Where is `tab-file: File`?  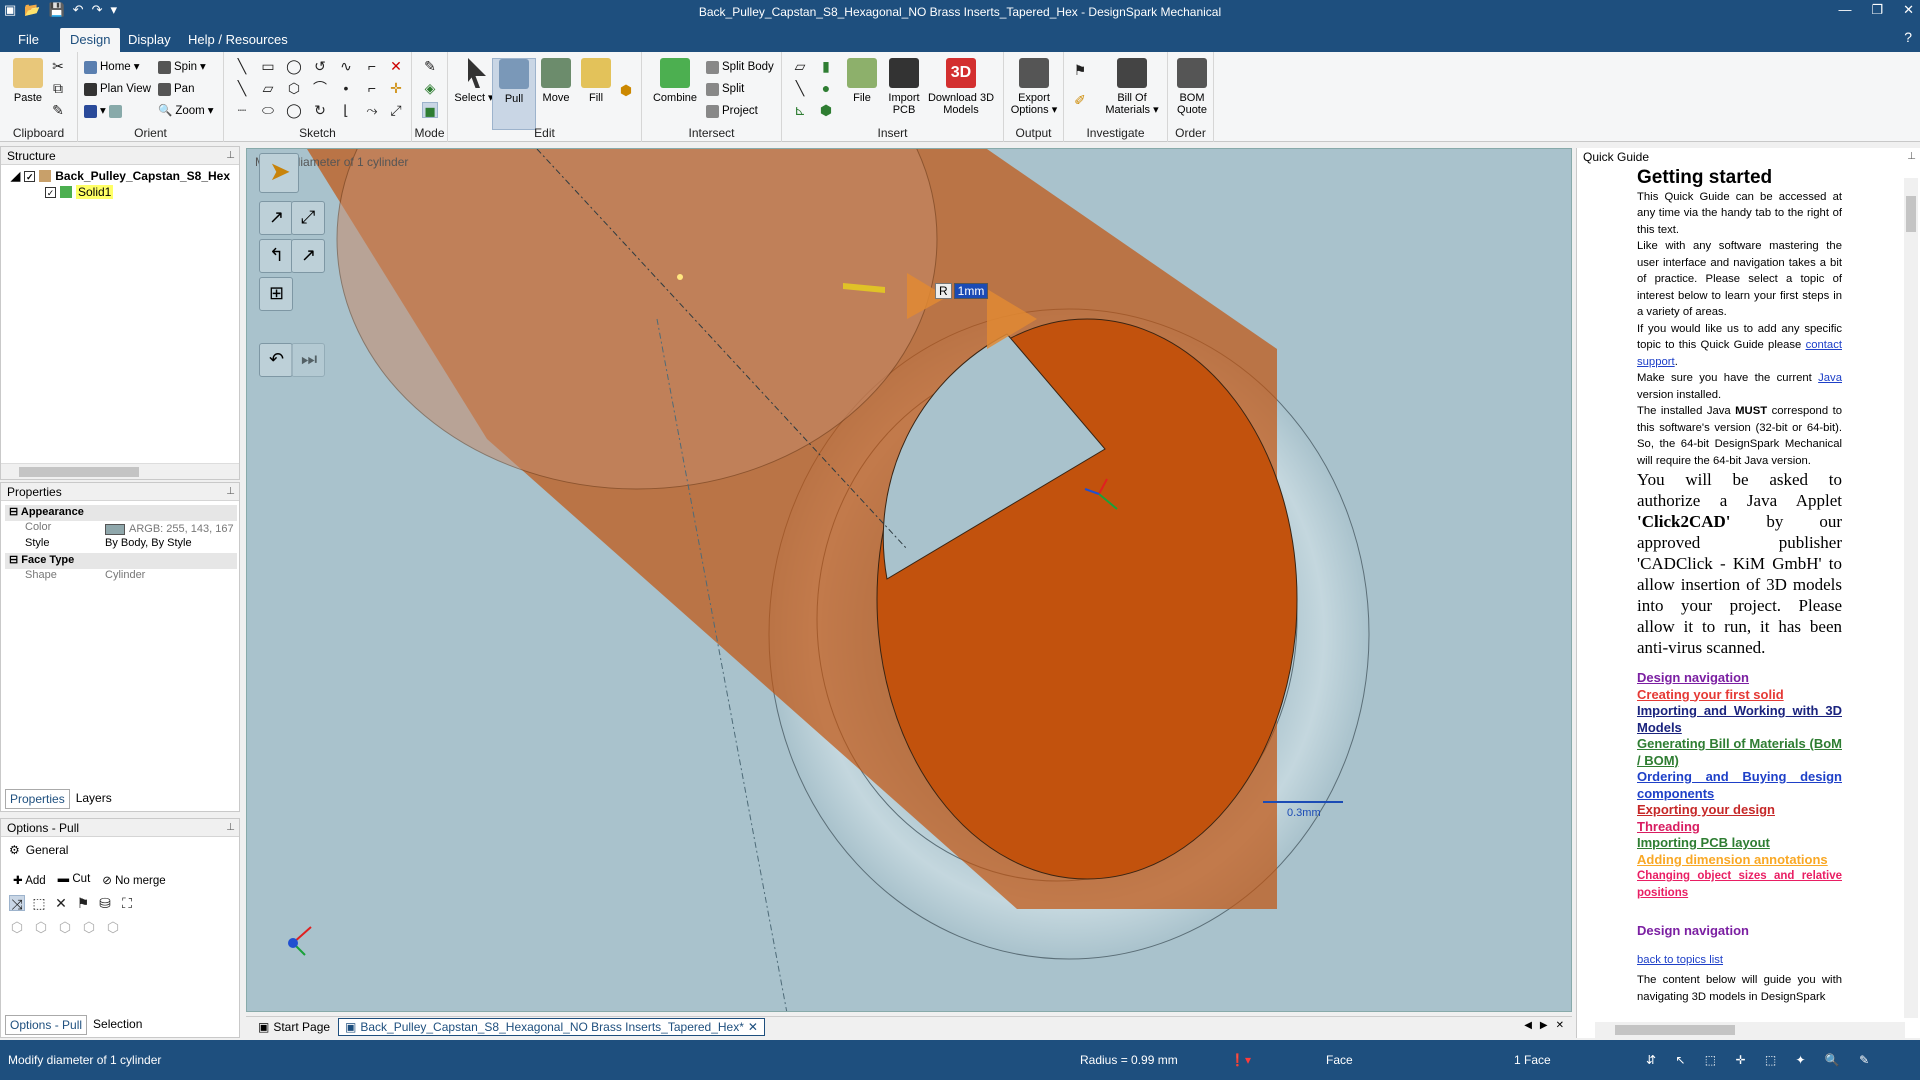 tab-file: File is located at coordinates (28, 40).